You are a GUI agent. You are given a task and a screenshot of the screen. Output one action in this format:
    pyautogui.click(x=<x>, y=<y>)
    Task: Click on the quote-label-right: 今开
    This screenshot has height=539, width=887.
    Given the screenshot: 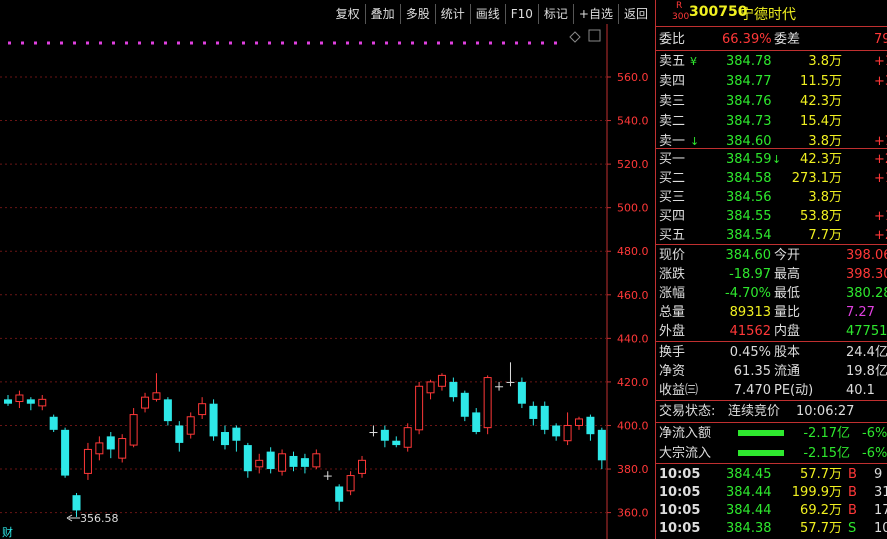 What is the action you would take?
    pyautogui.click(x=787, y=255)
    